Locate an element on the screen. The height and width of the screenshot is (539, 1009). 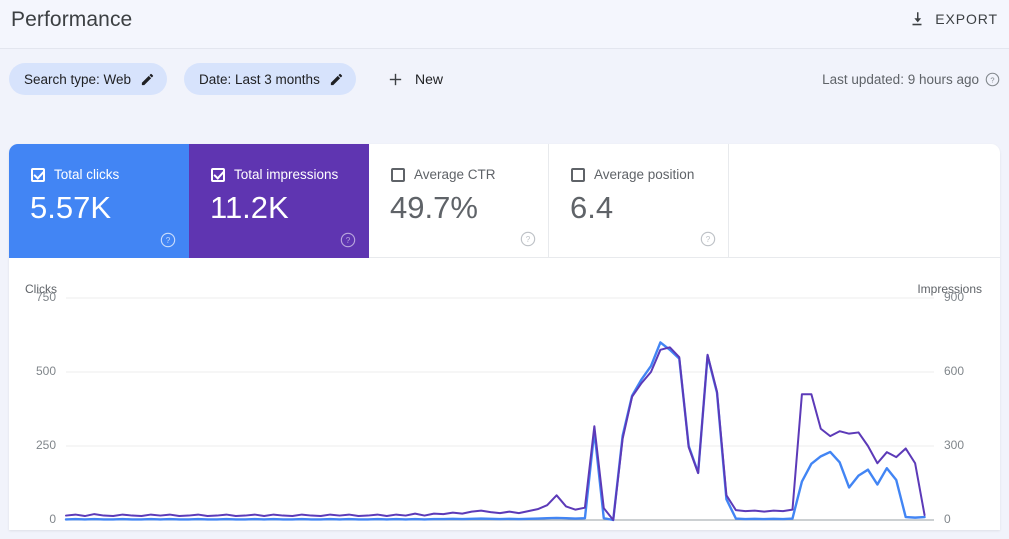
metric-value: 5.57K is located at coordinates (71, 207).